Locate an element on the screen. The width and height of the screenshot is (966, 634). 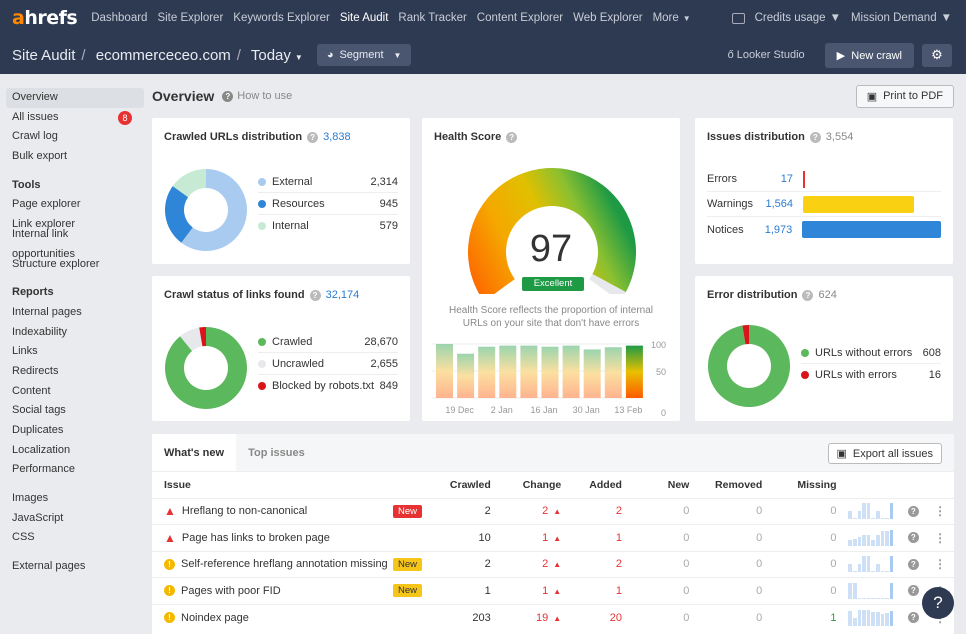
breadcrumb-project: ecommerceceo.com is located at coordinates (163, 55).